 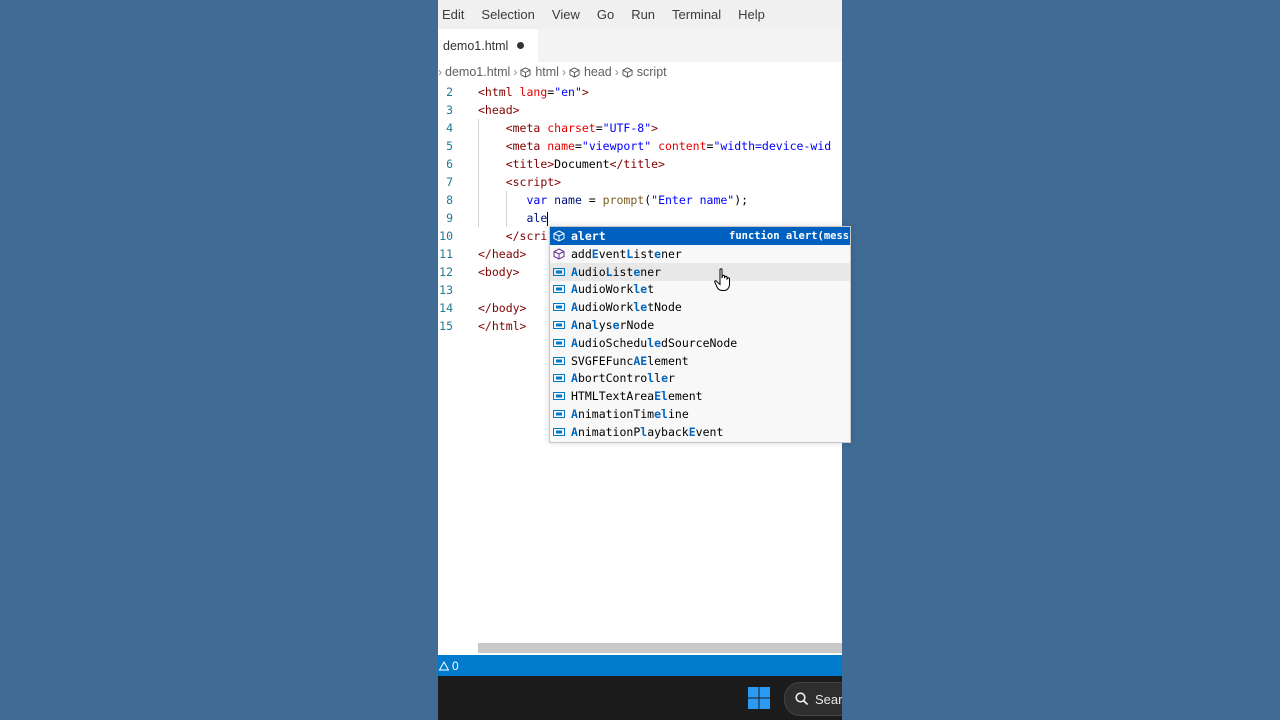 What do you see at coordinates (722, 279) in the screenshot?
I see `hand-pointer-icon` at bounding box center [722, 279].